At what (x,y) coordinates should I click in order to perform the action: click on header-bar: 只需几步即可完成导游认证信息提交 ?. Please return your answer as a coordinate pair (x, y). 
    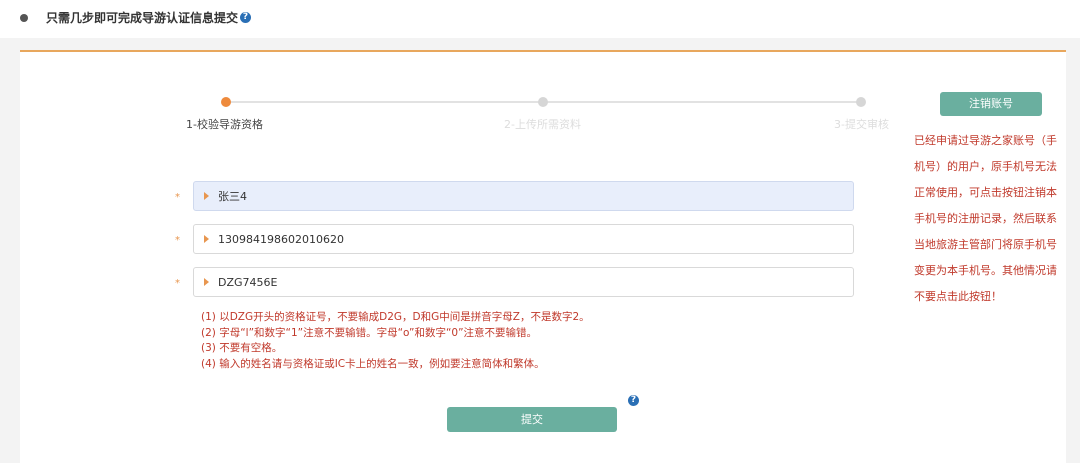
    Looking at the image, I should click on (540, 19).